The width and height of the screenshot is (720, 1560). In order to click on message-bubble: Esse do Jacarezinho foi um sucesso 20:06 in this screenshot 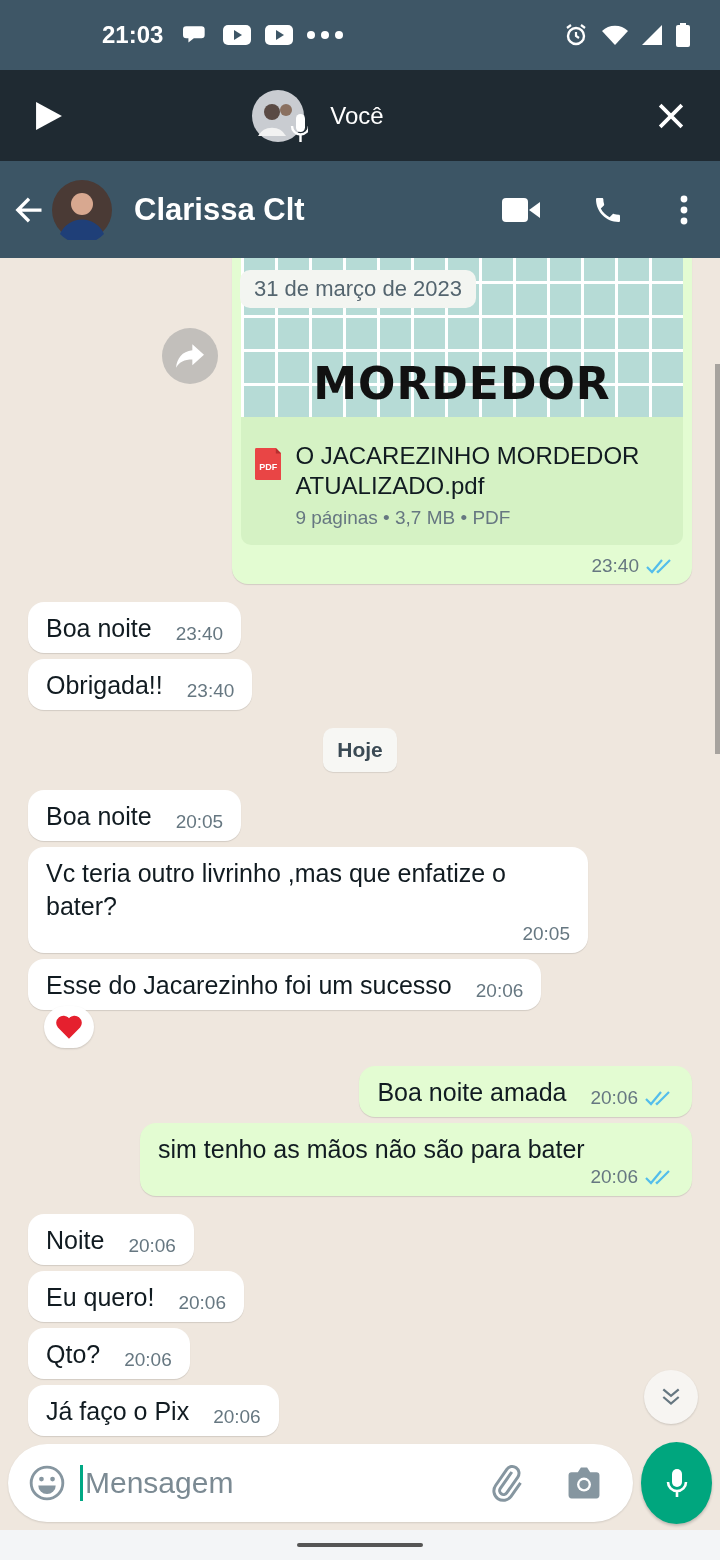, I will do `click(285, 984)`.